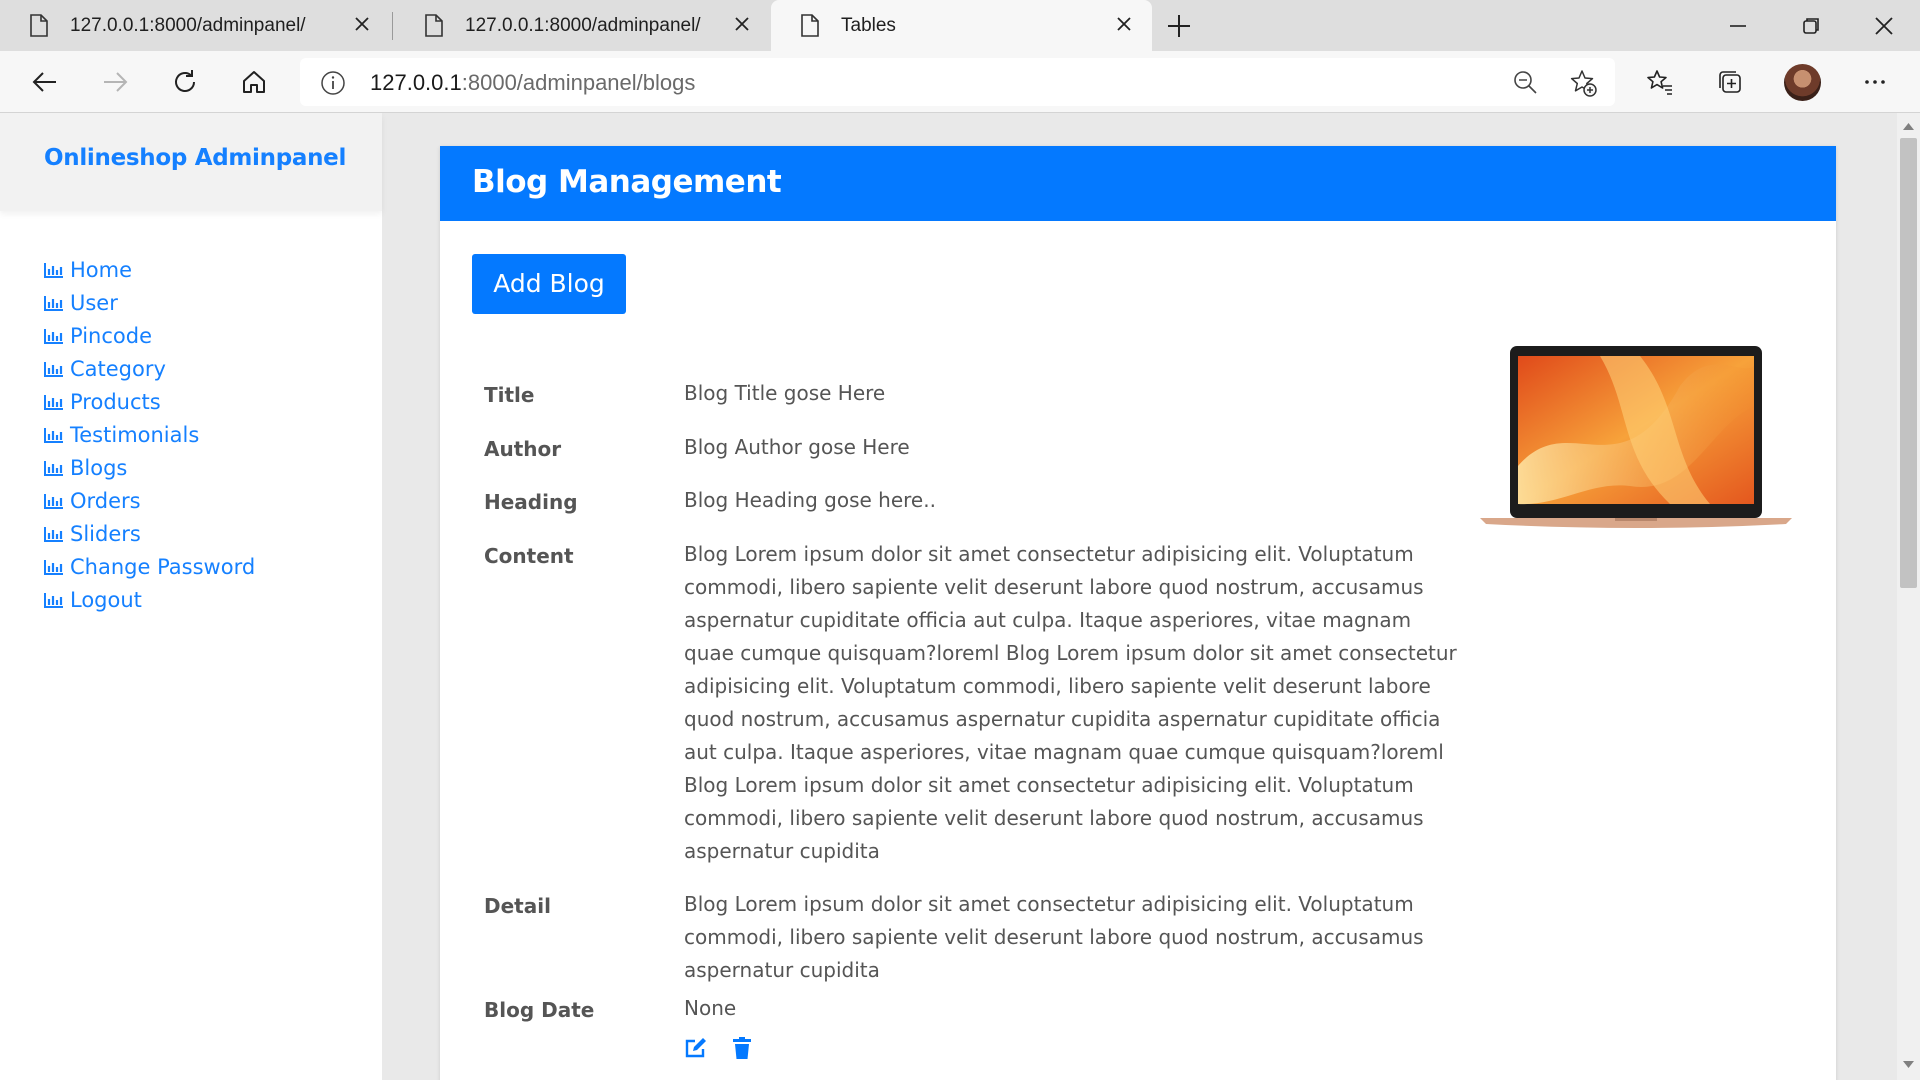 This screenshot has width=1920, height=1080. I want to click on scroll-thumb, so click(1908, 363).